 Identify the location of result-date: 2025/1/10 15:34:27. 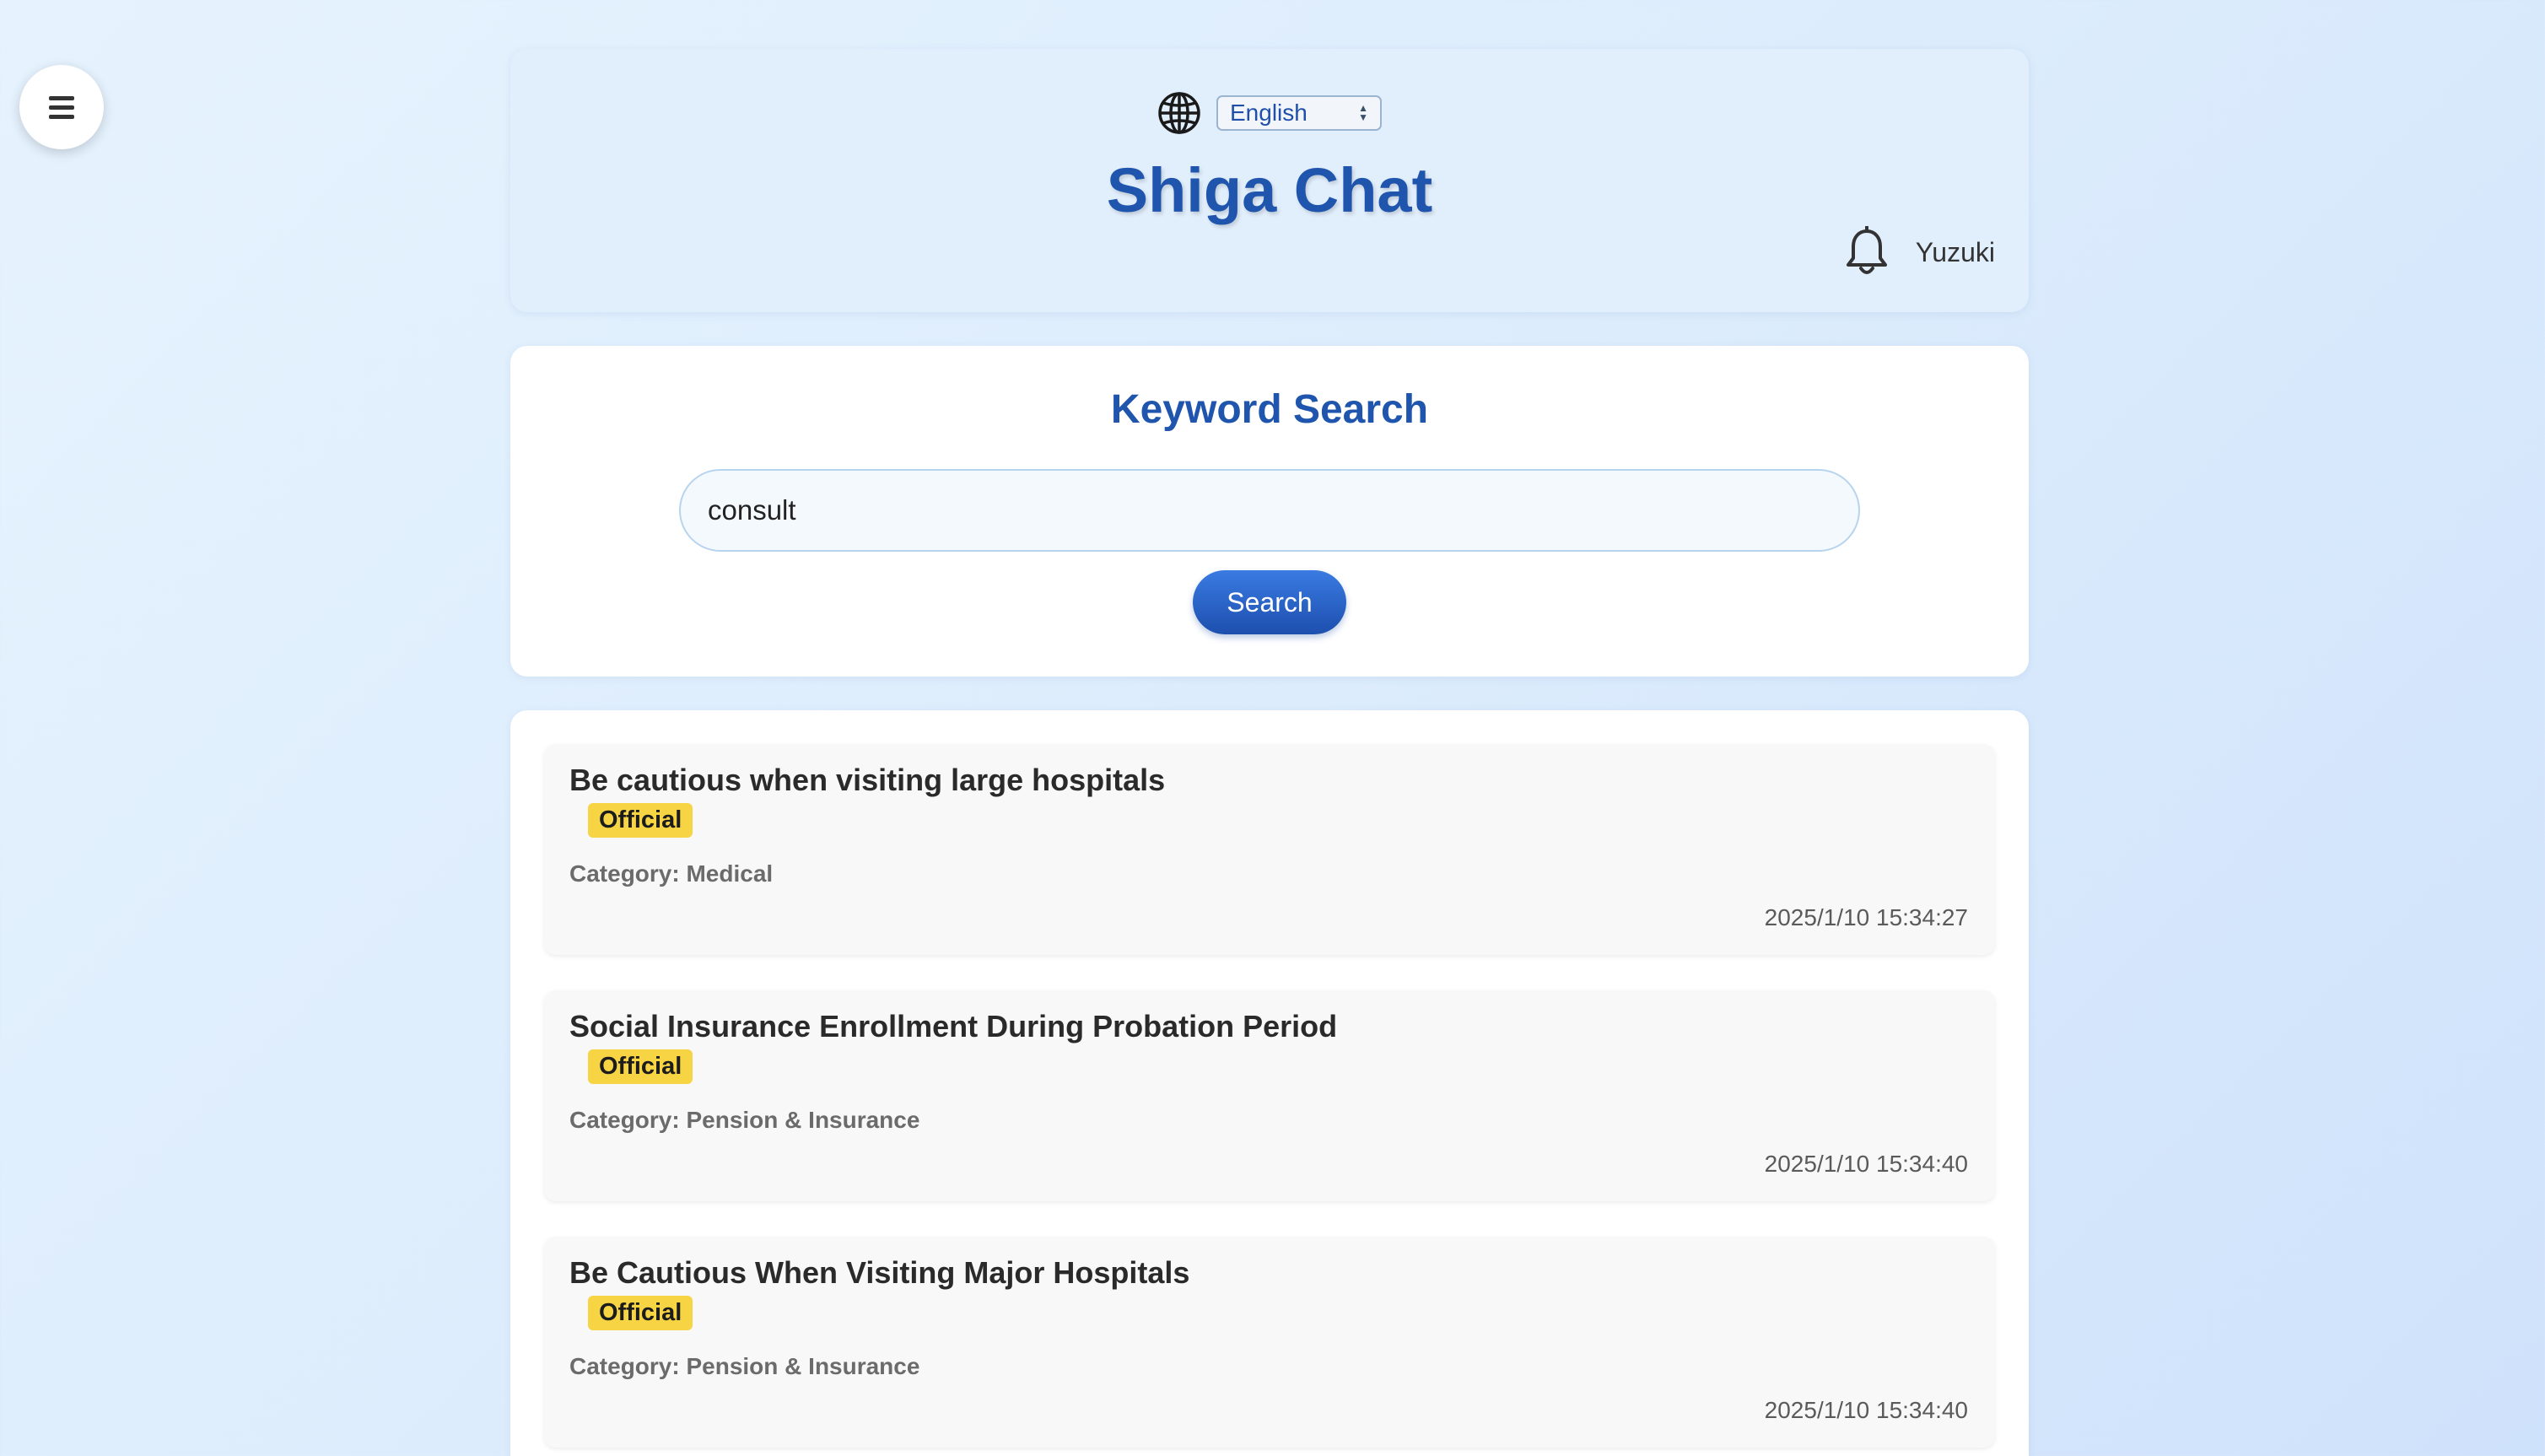
(1866, 917).